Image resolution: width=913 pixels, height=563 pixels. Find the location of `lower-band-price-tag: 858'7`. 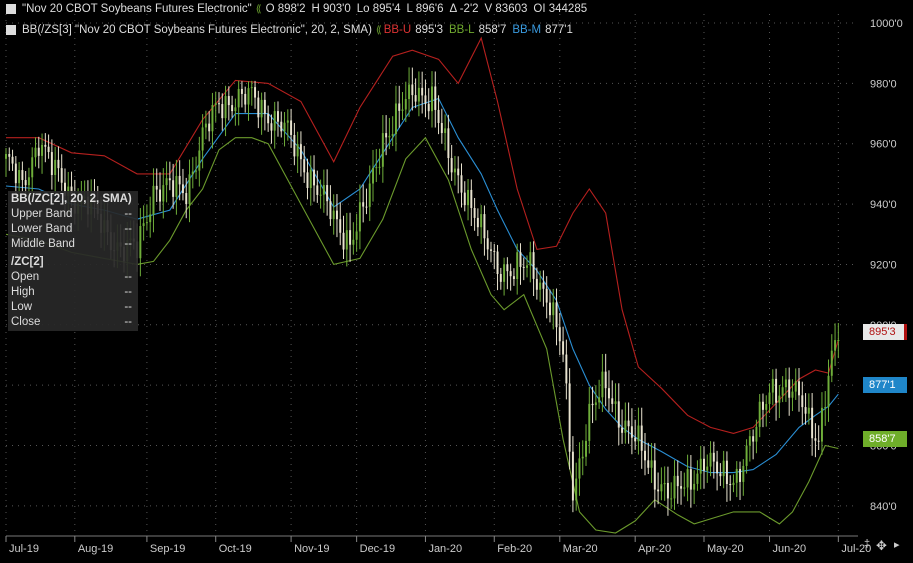

lower-band-price-tag: 858'7 is located at coordinates (885, 439).